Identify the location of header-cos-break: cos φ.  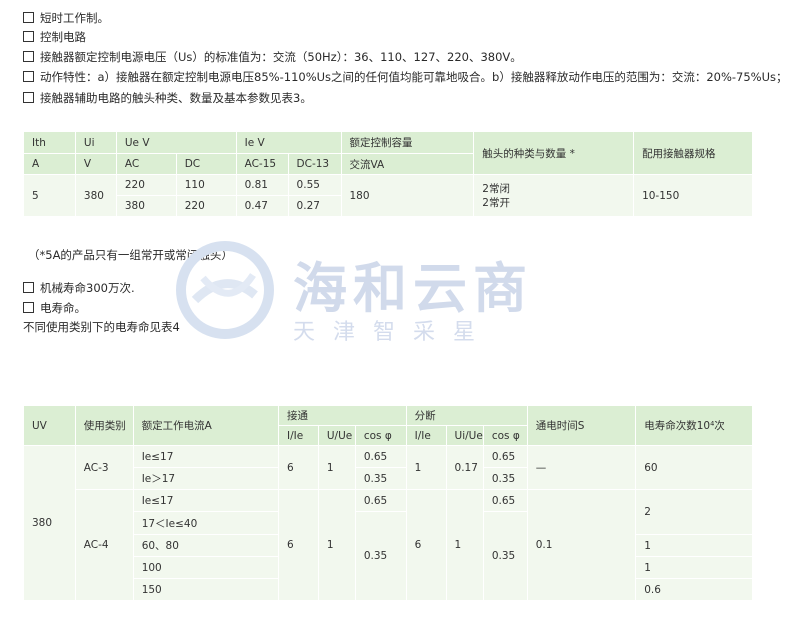
(505, 435).